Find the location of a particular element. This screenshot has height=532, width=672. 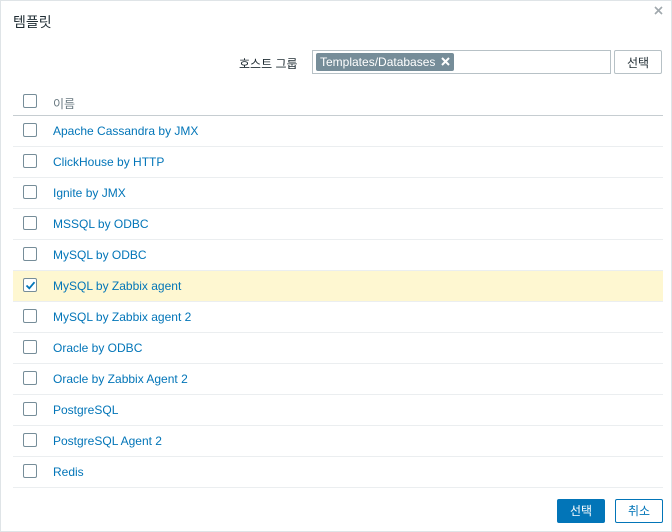

table-header-row: 이름 is located at coordinates (338, 102).